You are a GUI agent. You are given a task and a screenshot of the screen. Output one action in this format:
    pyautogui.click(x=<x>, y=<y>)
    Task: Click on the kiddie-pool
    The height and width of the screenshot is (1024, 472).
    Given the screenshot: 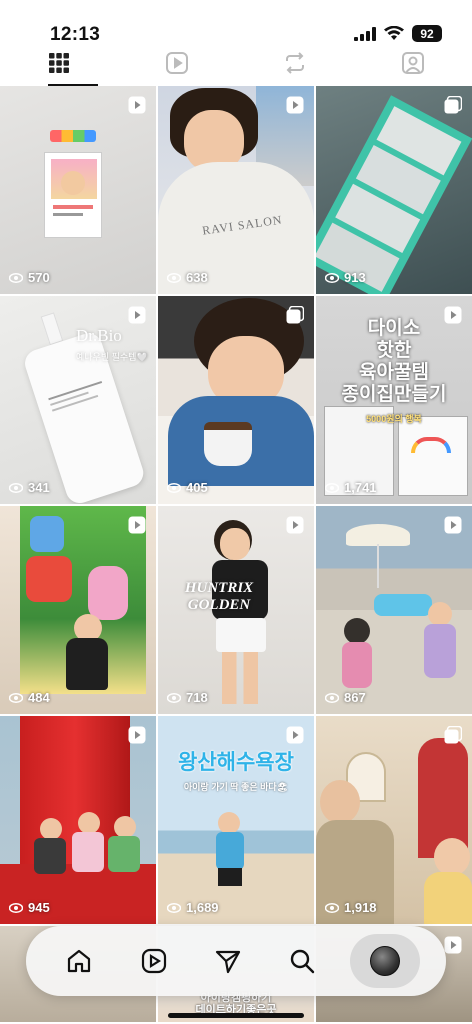 What is the action you would take?
    pyautogui.click(x=403, y=605)
    